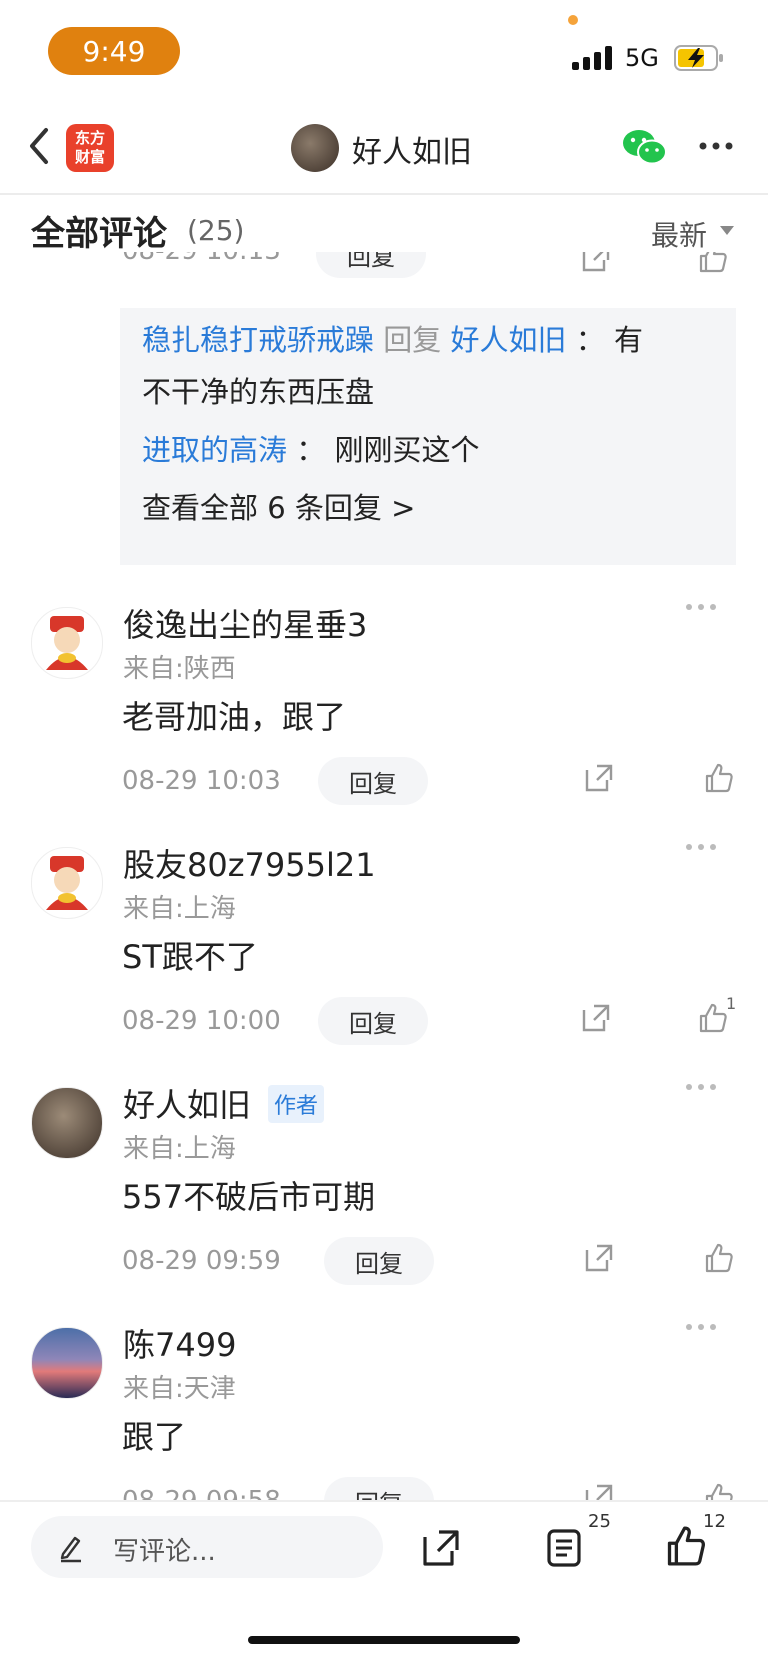 Image resolution: width=768 pixels, height=1665 pixels. Describe the element at coordinates (642, 58) in the screenshot. I see `network-label: 5G` at that location.